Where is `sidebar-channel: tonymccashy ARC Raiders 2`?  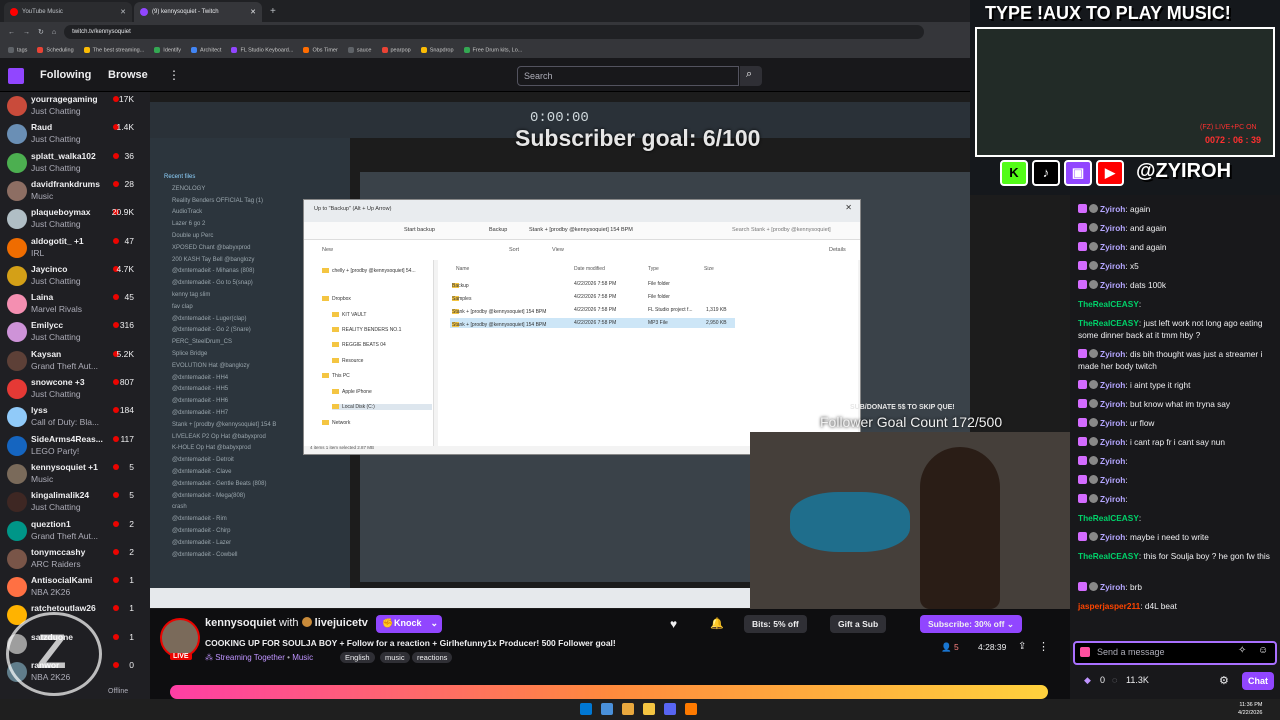 sidebar-channel: tonymccashy ARC Raiders 2 is located at coordinates (75, 559).